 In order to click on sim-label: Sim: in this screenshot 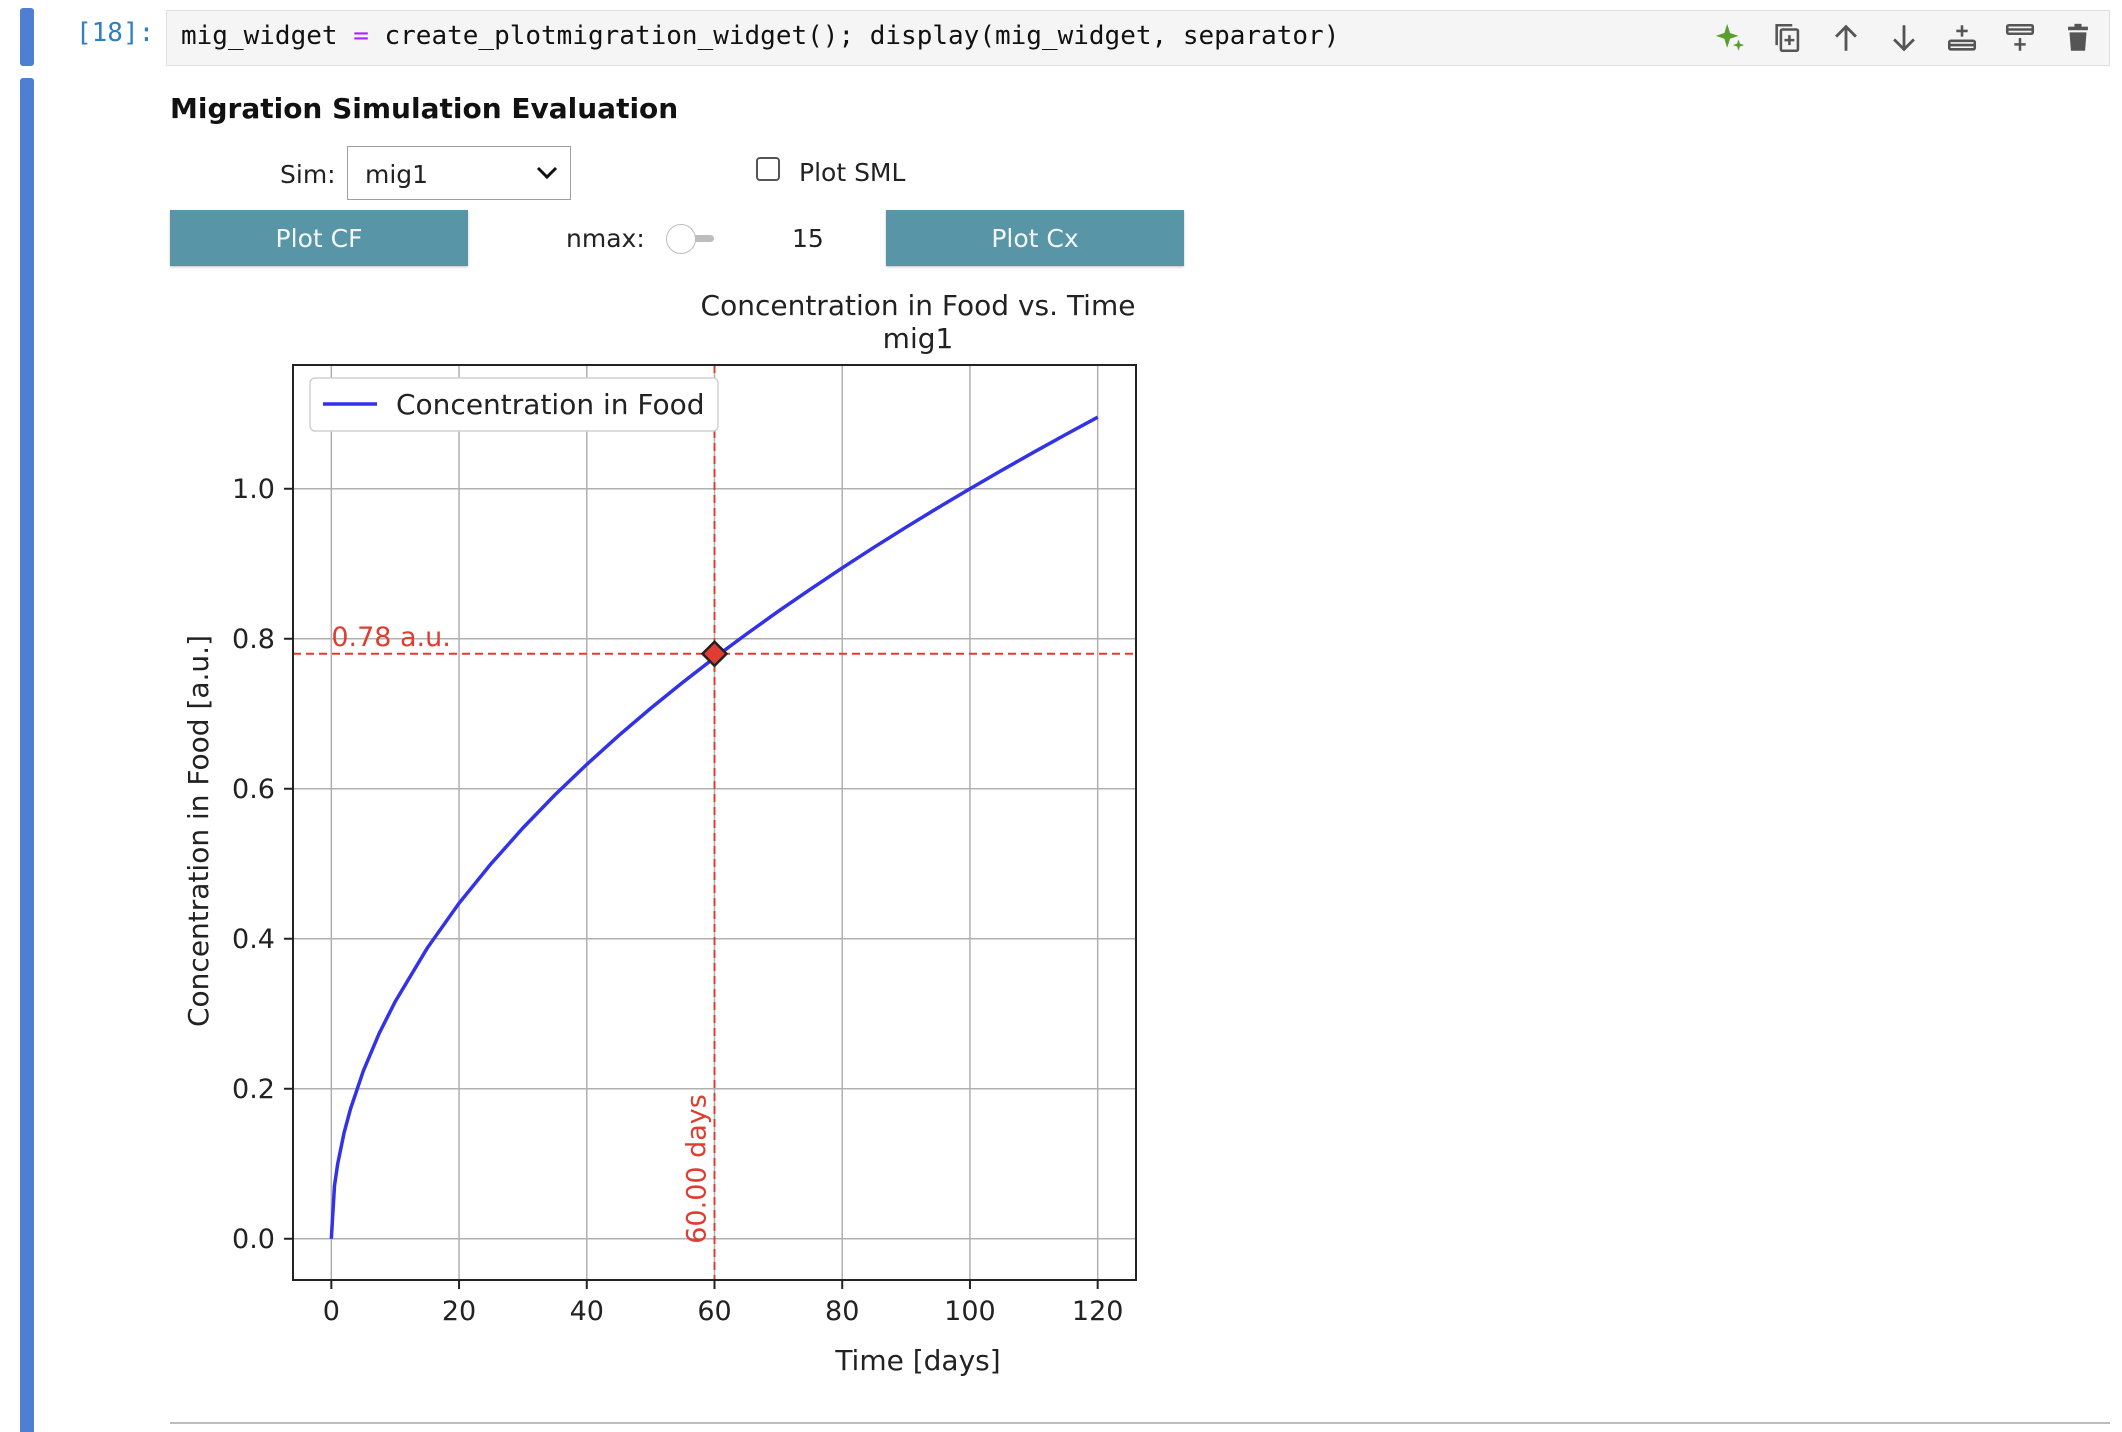, I will do `click(308, 174)`.